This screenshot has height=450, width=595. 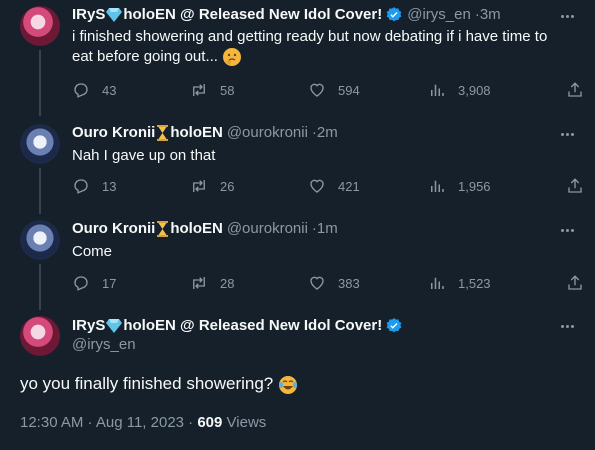 I want to click on face-with-tears-of-joy-icon, so click(x=288, y=384).